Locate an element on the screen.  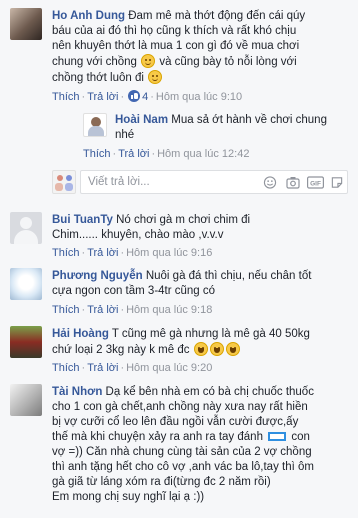
comment-text: con is located at coordinates (300, 437).